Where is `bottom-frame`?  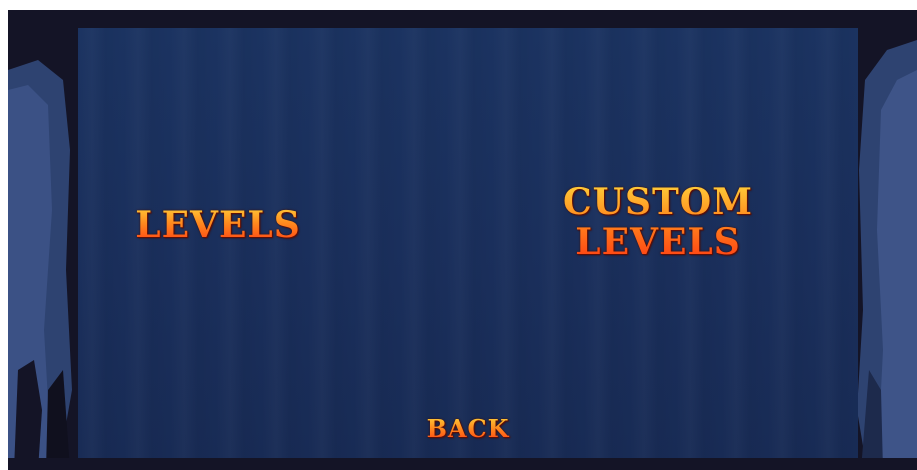
bottom-frame is located at coordinates (462, 464).